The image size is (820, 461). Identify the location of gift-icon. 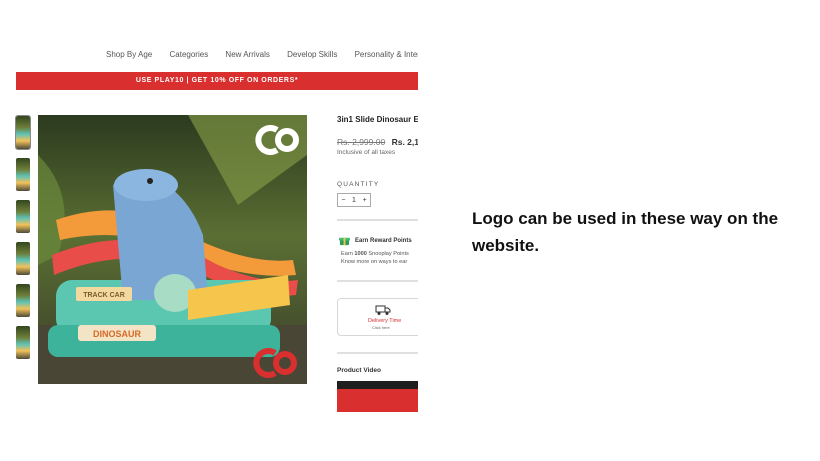
(344, 241).